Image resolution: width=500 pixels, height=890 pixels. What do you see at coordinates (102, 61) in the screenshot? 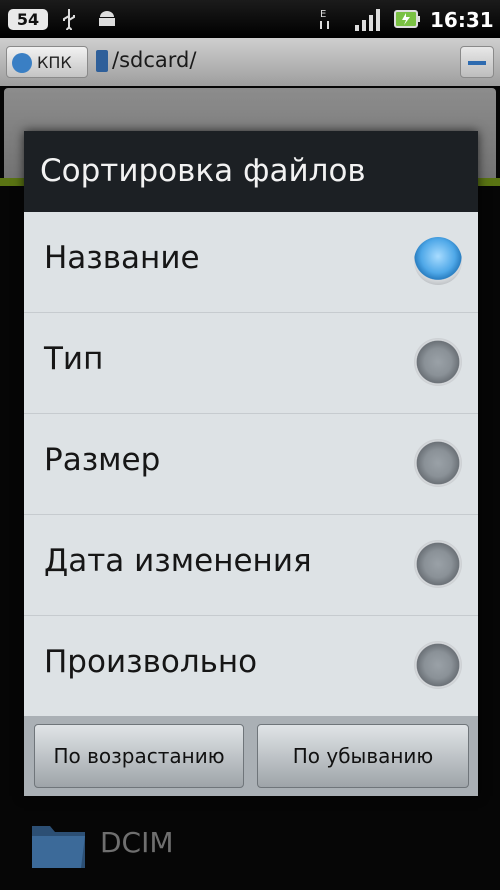
I see `sdcard-icon` at bounding box center [102, 61].